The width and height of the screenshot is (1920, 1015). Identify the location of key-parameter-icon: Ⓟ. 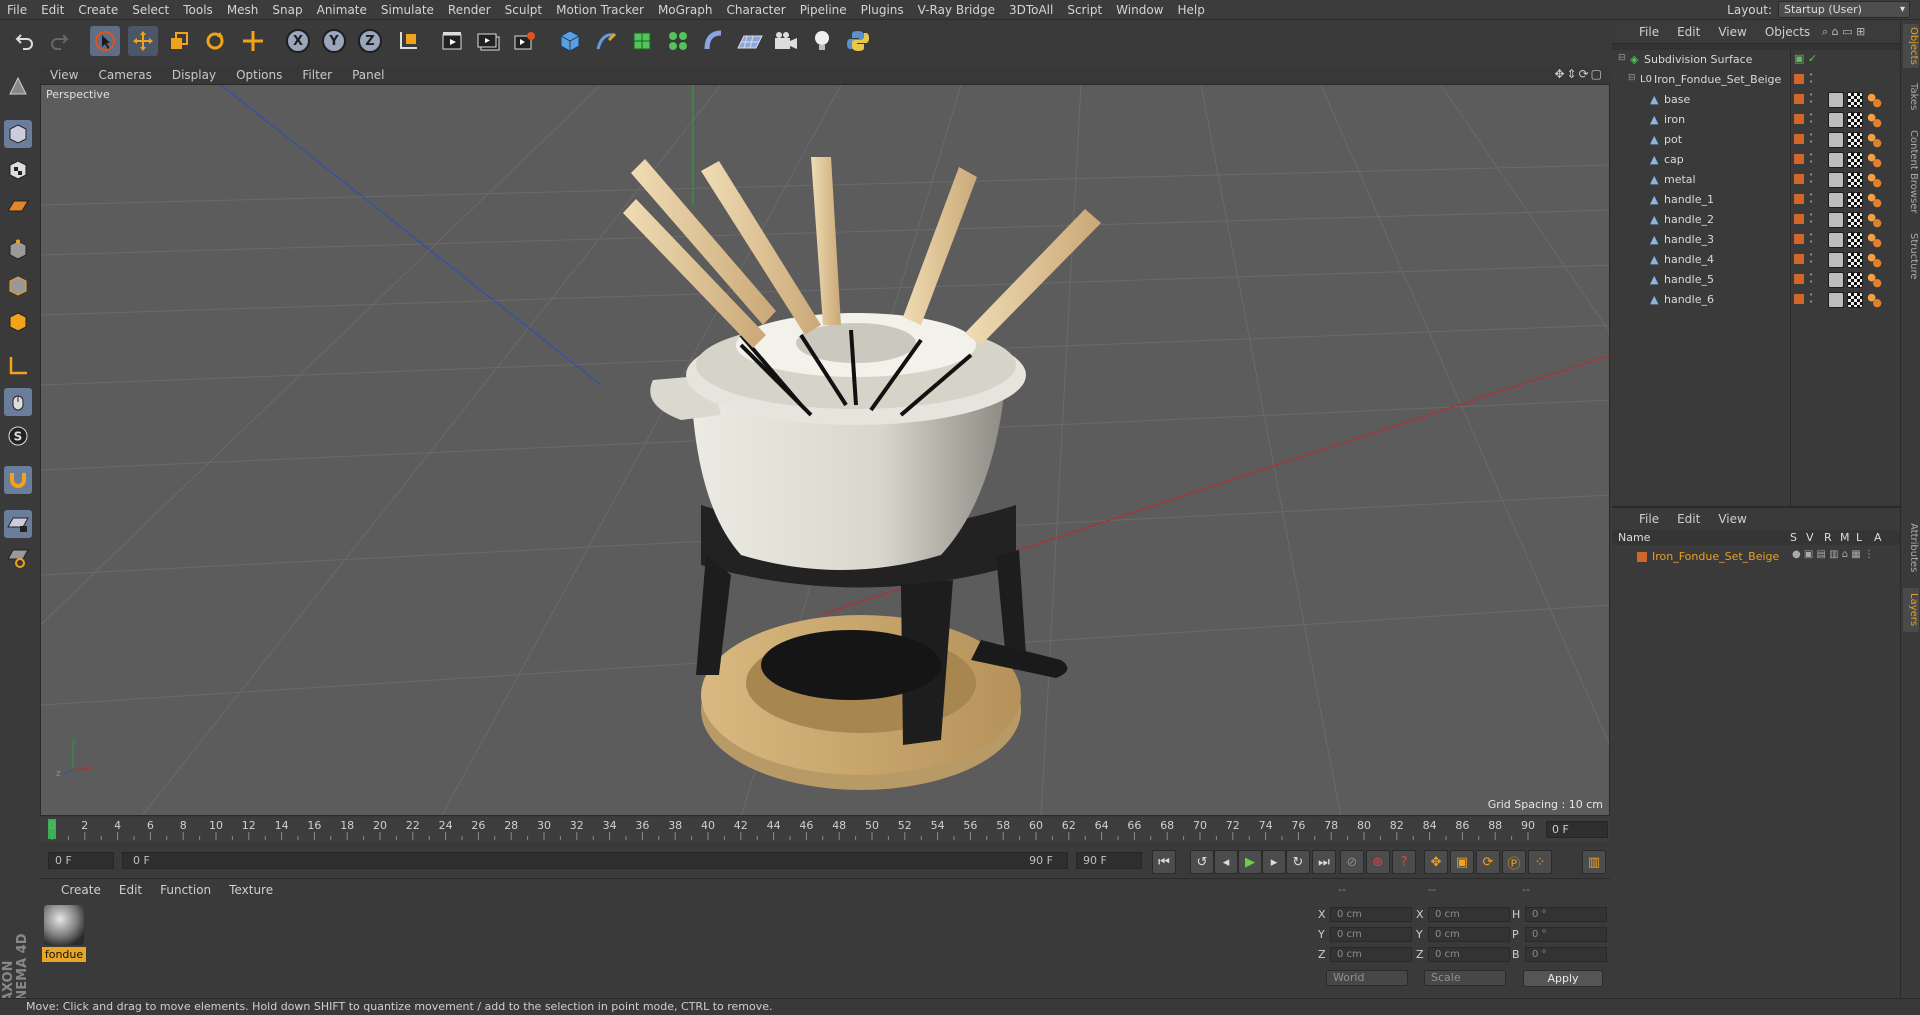
(1514, 862).